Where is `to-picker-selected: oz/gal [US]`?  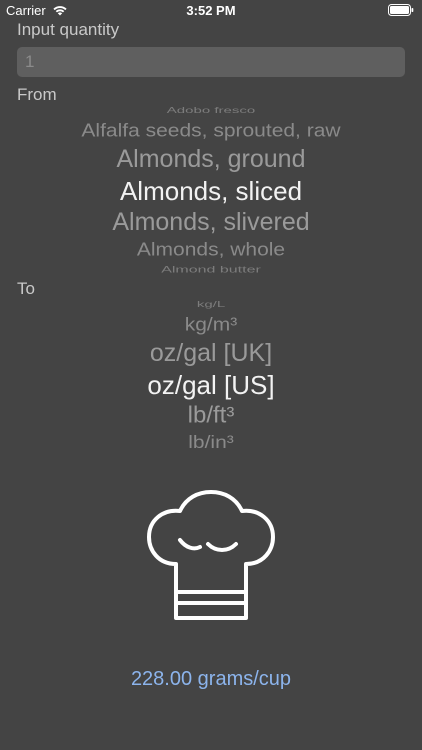
to-picker-selected: oz/gal [US] is located at coordinates (211, 385).